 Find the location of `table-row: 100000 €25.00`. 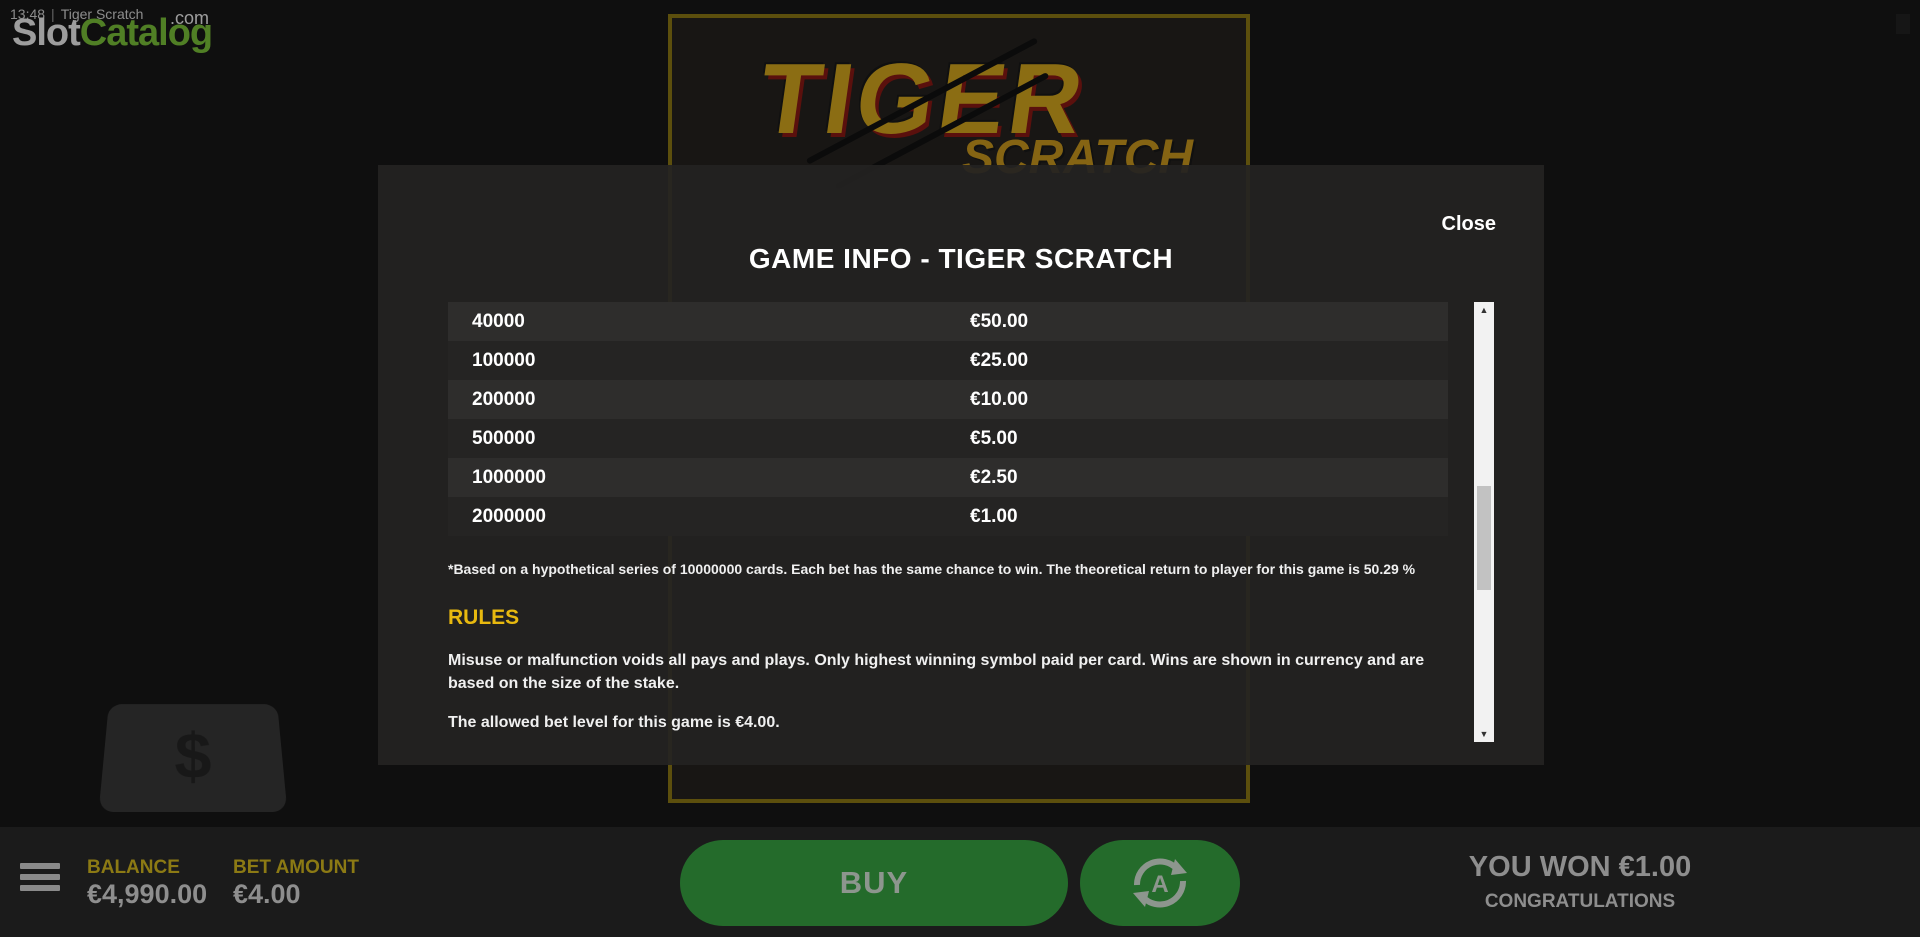

table-row: 100000 €25.00 is located at coordinates (948, 360).